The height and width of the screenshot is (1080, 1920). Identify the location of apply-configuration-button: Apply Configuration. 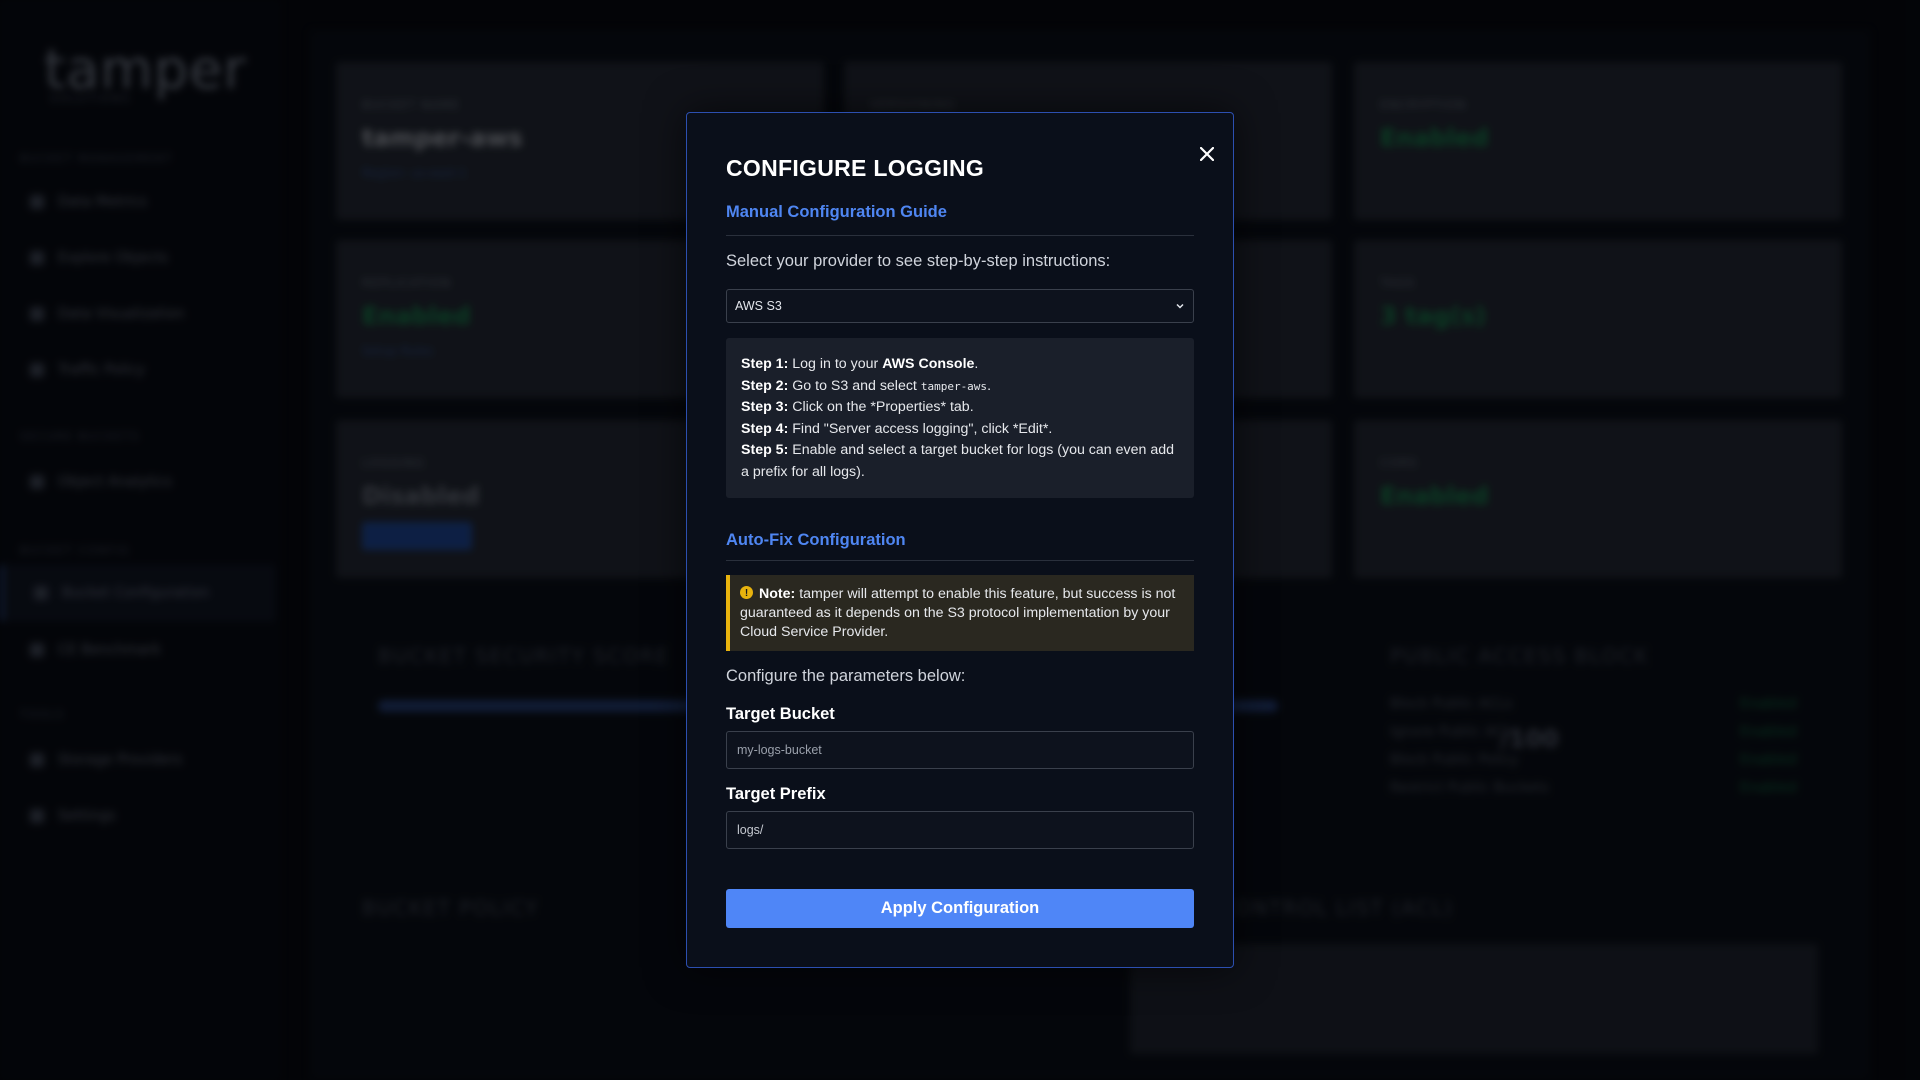
(960, 908).